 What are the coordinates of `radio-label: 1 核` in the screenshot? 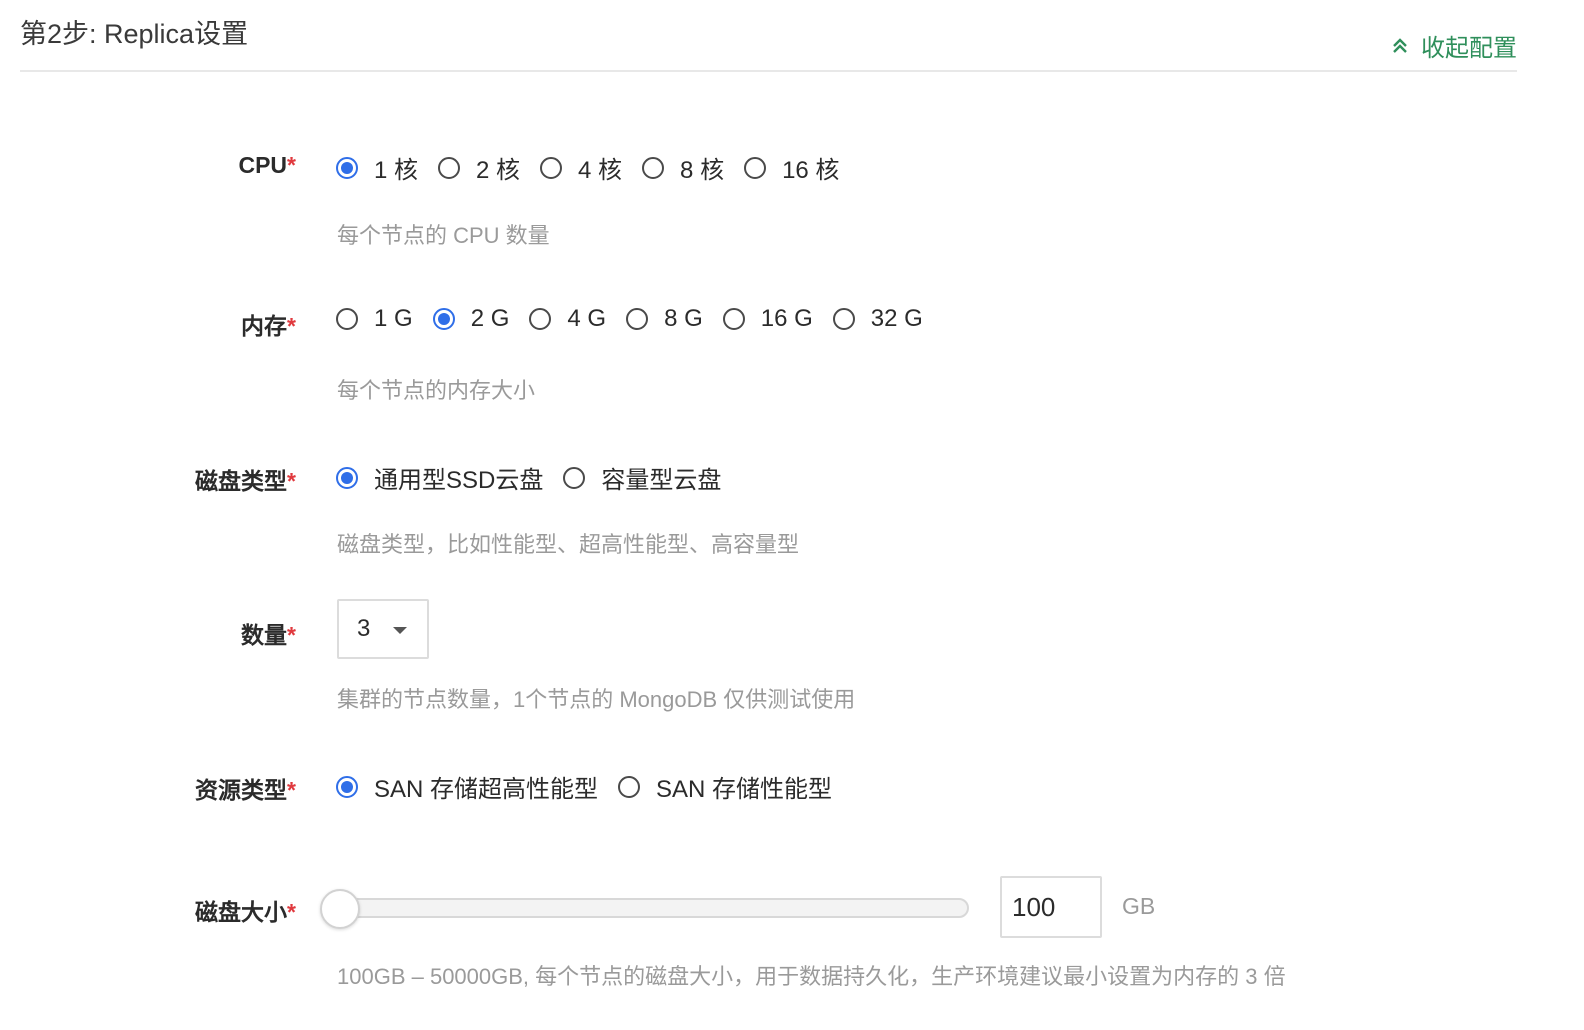 It's located at (396, 170).